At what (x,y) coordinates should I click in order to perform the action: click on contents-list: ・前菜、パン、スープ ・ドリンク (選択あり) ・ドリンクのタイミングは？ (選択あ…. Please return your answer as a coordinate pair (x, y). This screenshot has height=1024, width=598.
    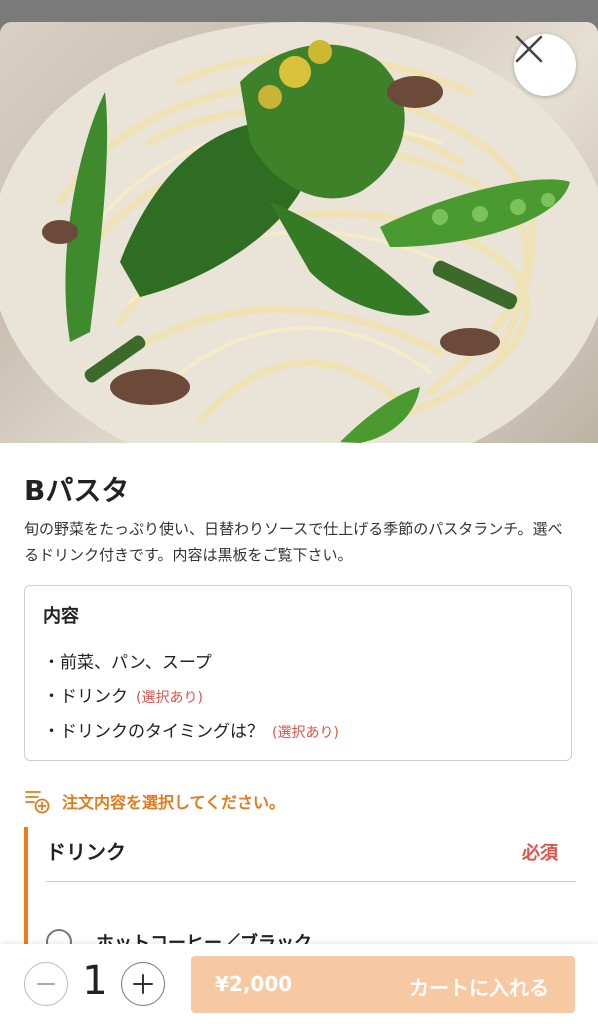
    Looking at the image, I should click on (191, 698).